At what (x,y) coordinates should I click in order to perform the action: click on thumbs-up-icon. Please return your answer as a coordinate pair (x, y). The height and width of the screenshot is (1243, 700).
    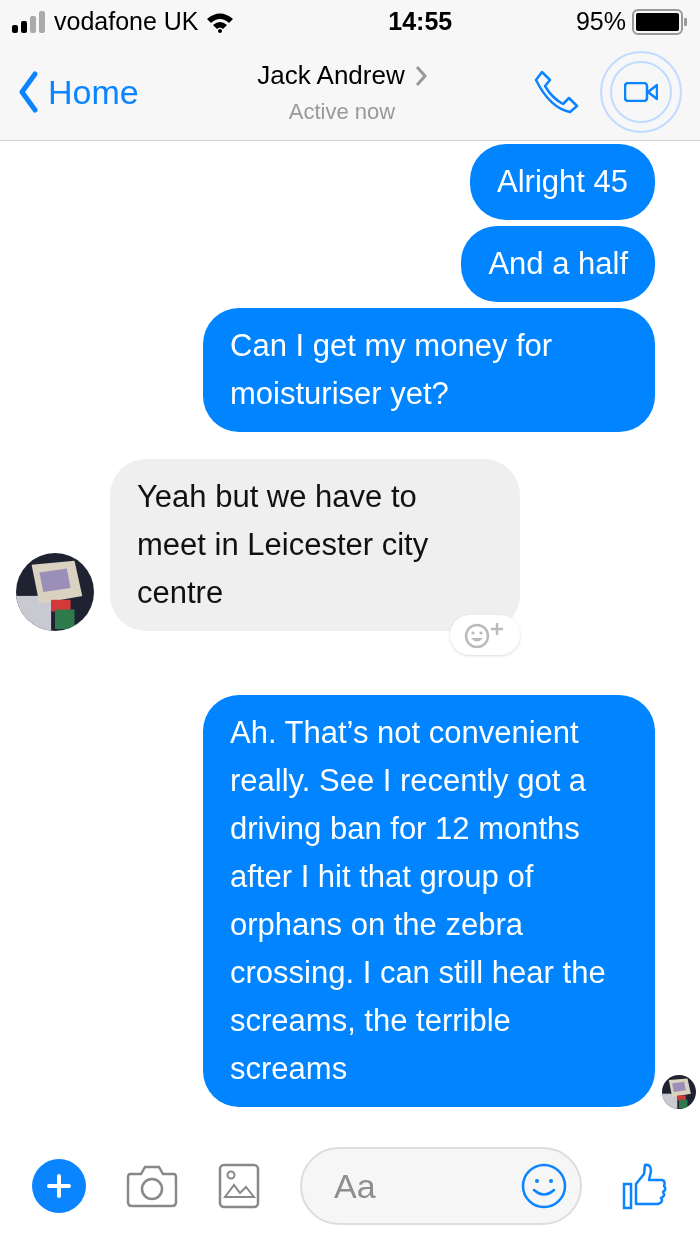
    Looking at the image, I should click on (645, 1186).